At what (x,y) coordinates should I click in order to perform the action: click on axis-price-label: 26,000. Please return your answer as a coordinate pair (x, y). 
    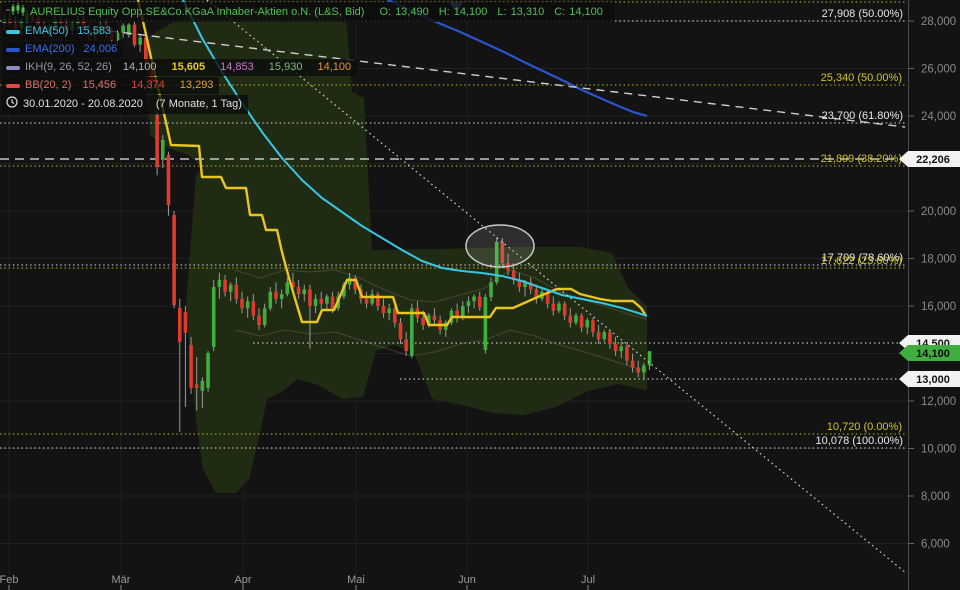
    Looking at the image, I should click on (938, 70).